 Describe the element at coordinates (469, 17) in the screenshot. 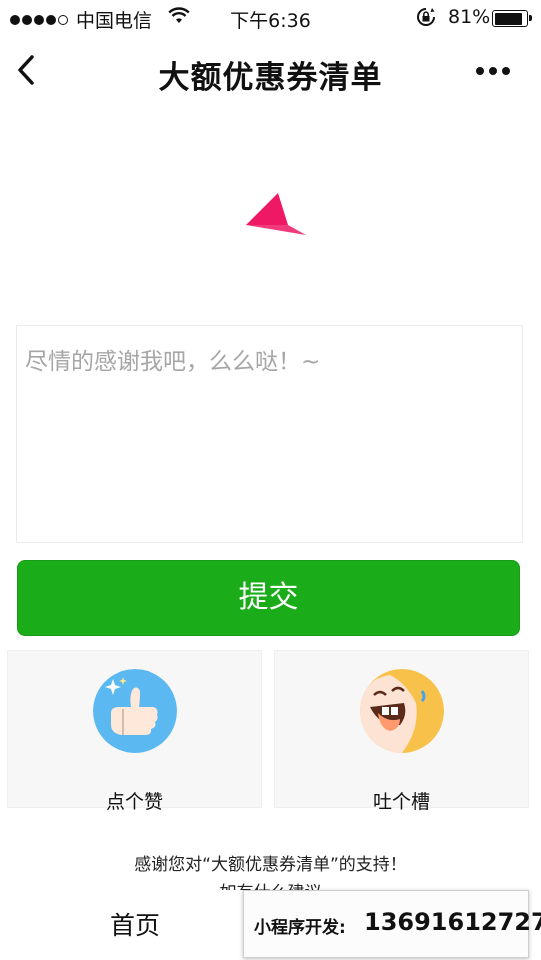

I see `battery-percent: 81%` at that location.